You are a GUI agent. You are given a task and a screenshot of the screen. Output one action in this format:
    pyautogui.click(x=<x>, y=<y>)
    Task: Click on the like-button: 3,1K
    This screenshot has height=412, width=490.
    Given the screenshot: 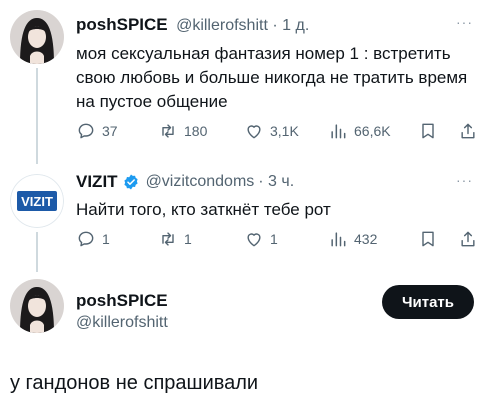 What is the action you would take?
    pyautogui.click(x=271, y=131)
    